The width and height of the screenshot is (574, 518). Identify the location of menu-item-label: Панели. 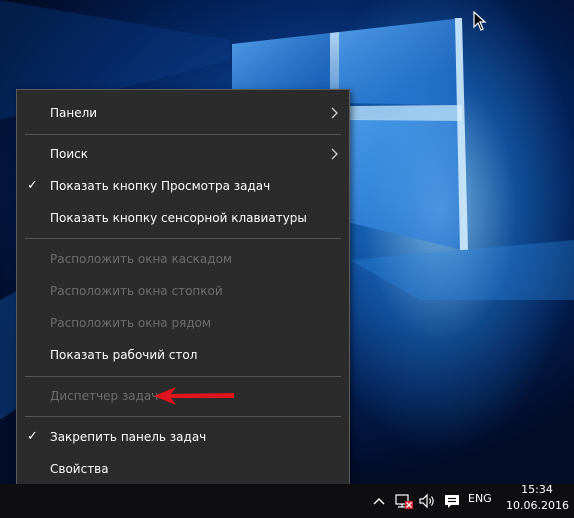
(74, 113).